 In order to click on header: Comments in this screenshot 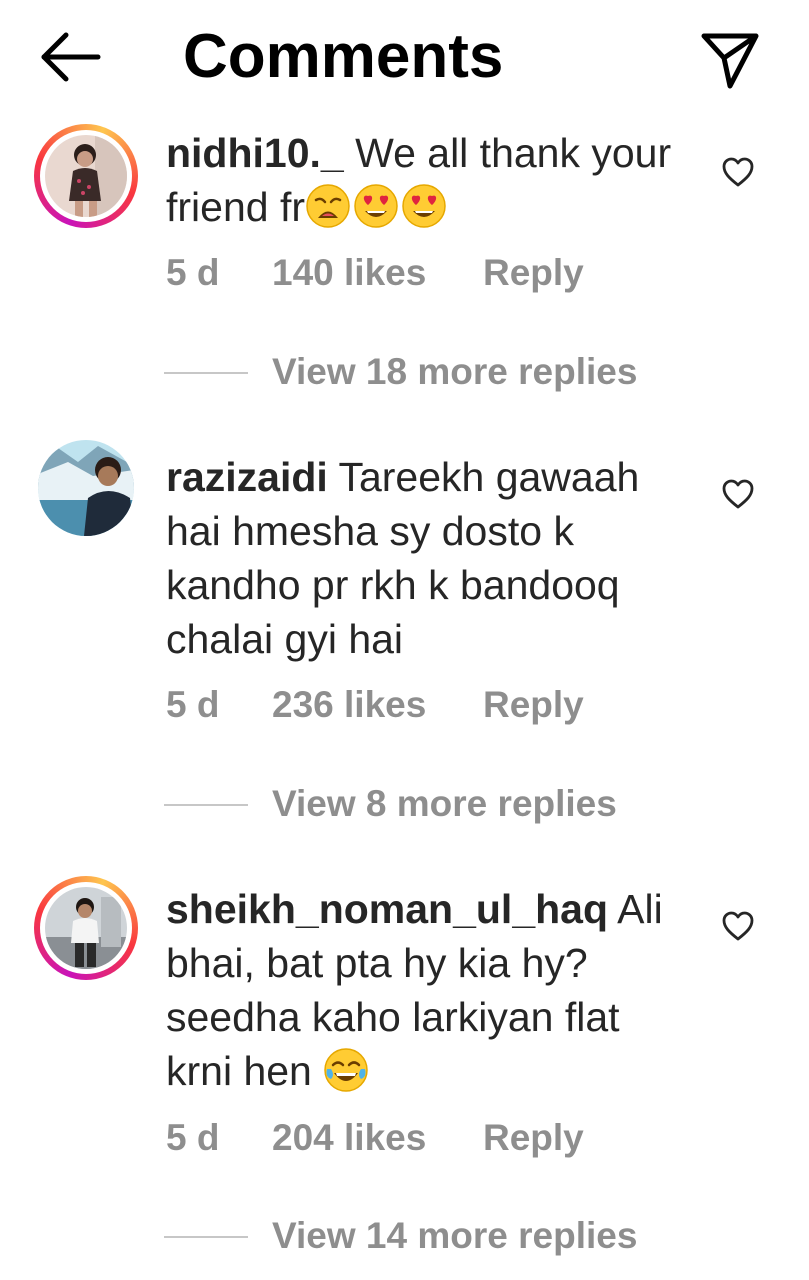, I will do `click(404, 56)`.